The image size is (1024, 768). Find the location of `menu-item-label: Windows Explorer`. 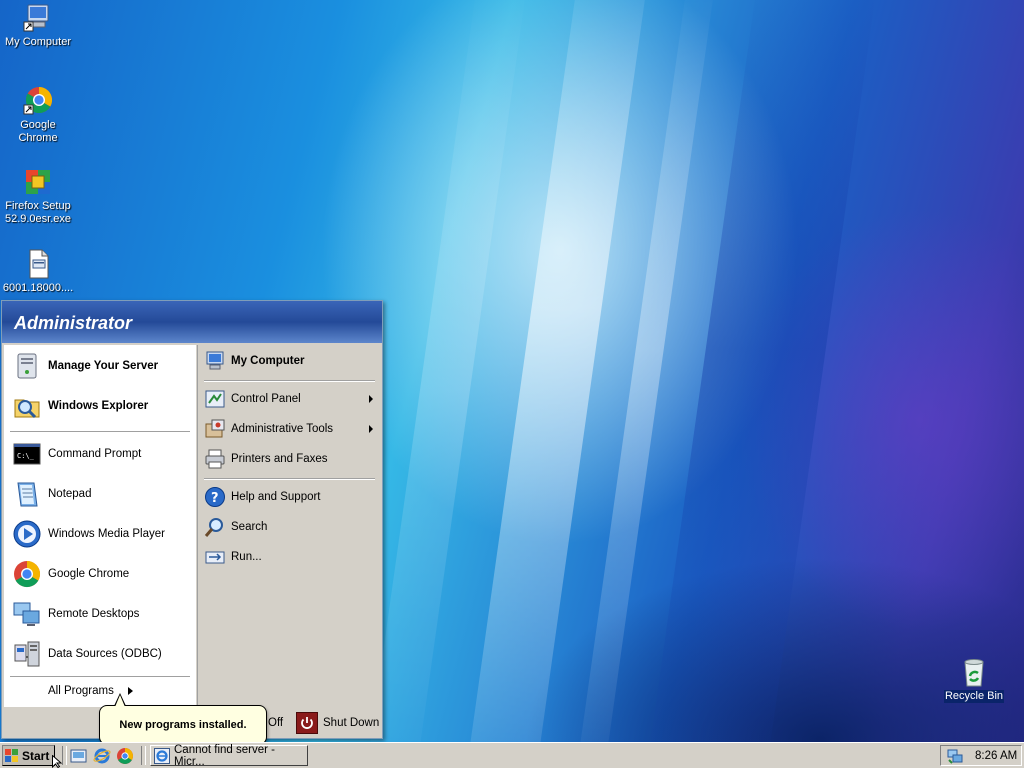

menu-item-label: Windows Explorer is located at coordinates (98, 406).